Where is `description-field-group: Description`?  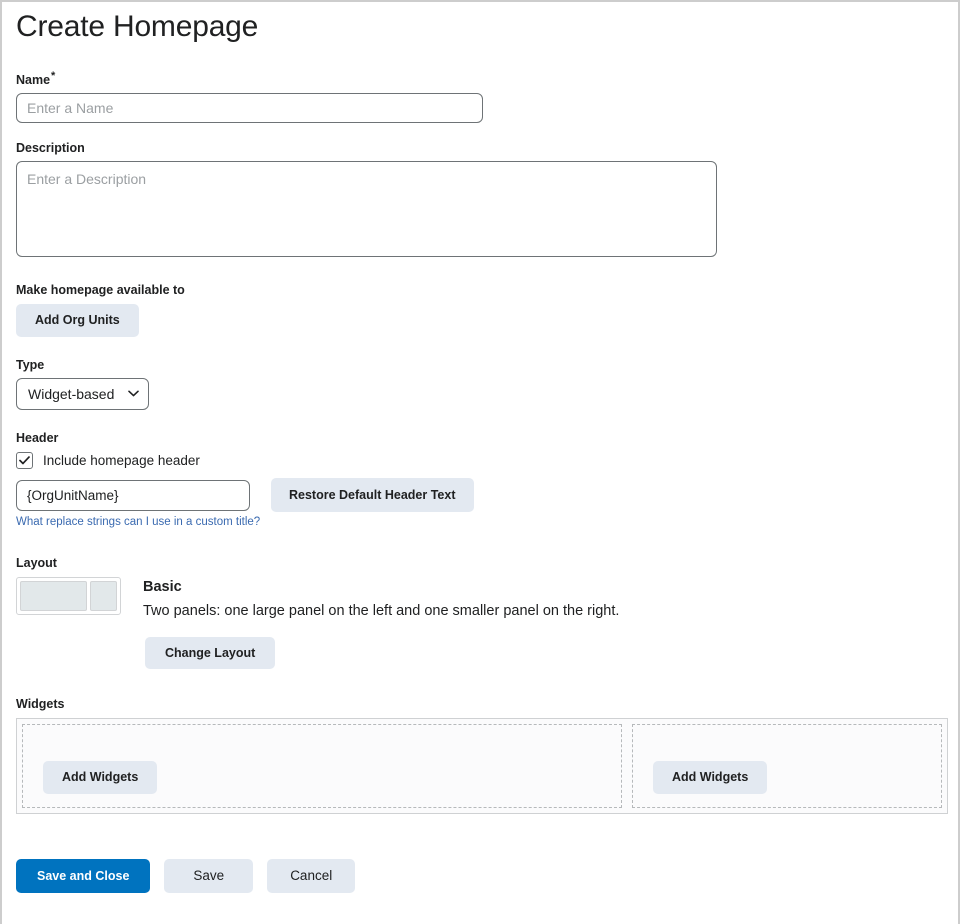
description-field-group: Description is located at coordinates (480, 201).